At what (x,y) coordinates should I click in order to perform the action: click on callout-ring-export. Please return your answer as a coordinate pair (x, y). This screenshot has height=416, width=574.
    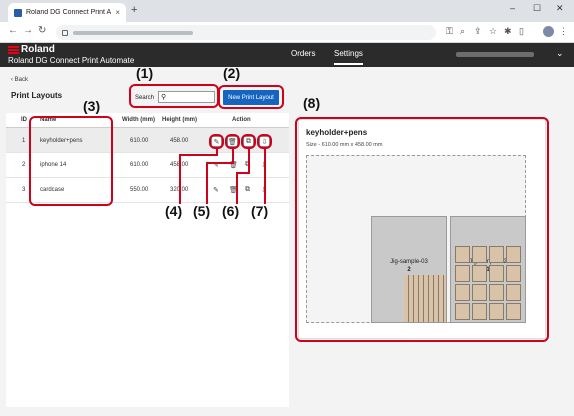
    Looking at the image, I should click on (264, 141).